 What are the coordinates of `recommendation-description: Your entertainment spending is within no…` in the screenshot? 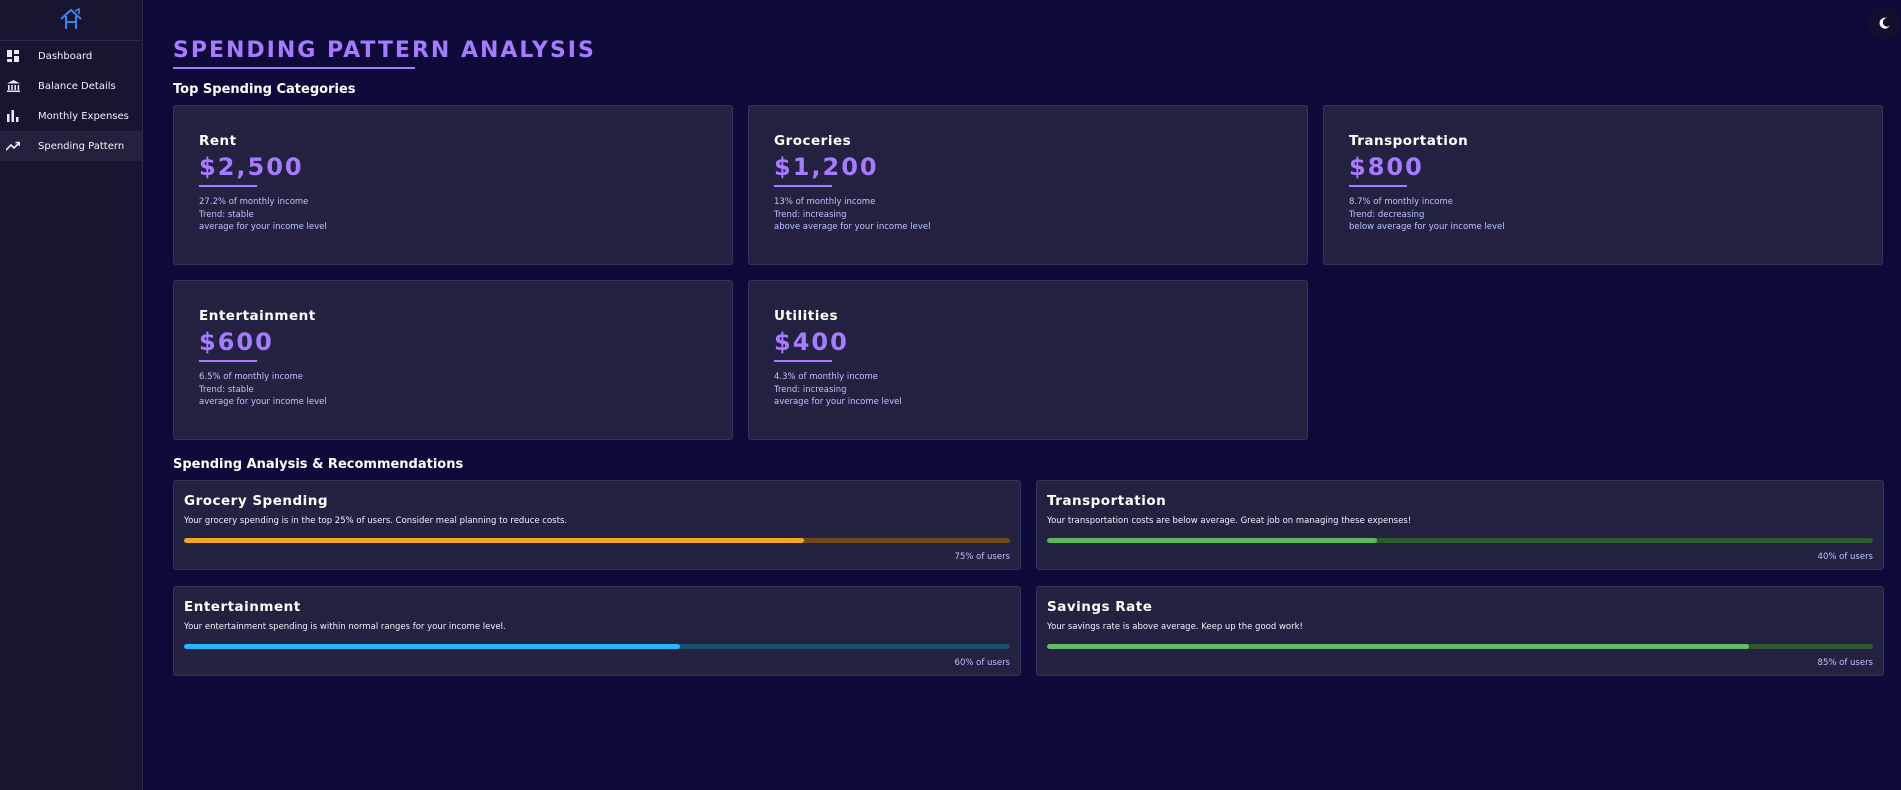 It's located at (345, 627).